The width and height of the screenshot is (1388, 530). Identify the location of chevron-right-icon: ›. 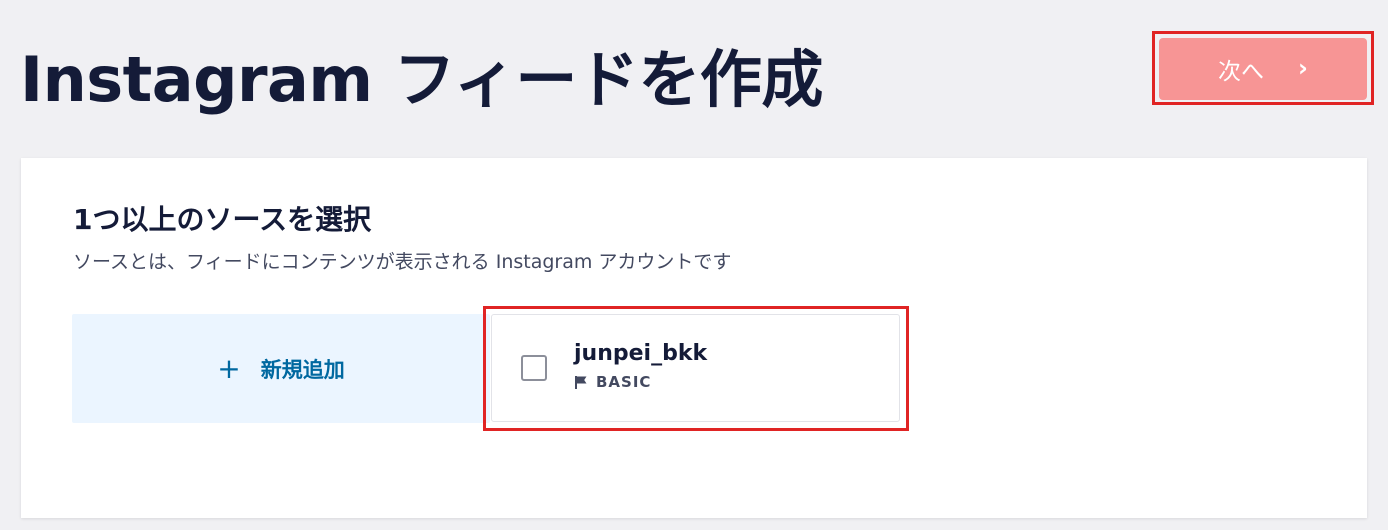
(1303, 68).